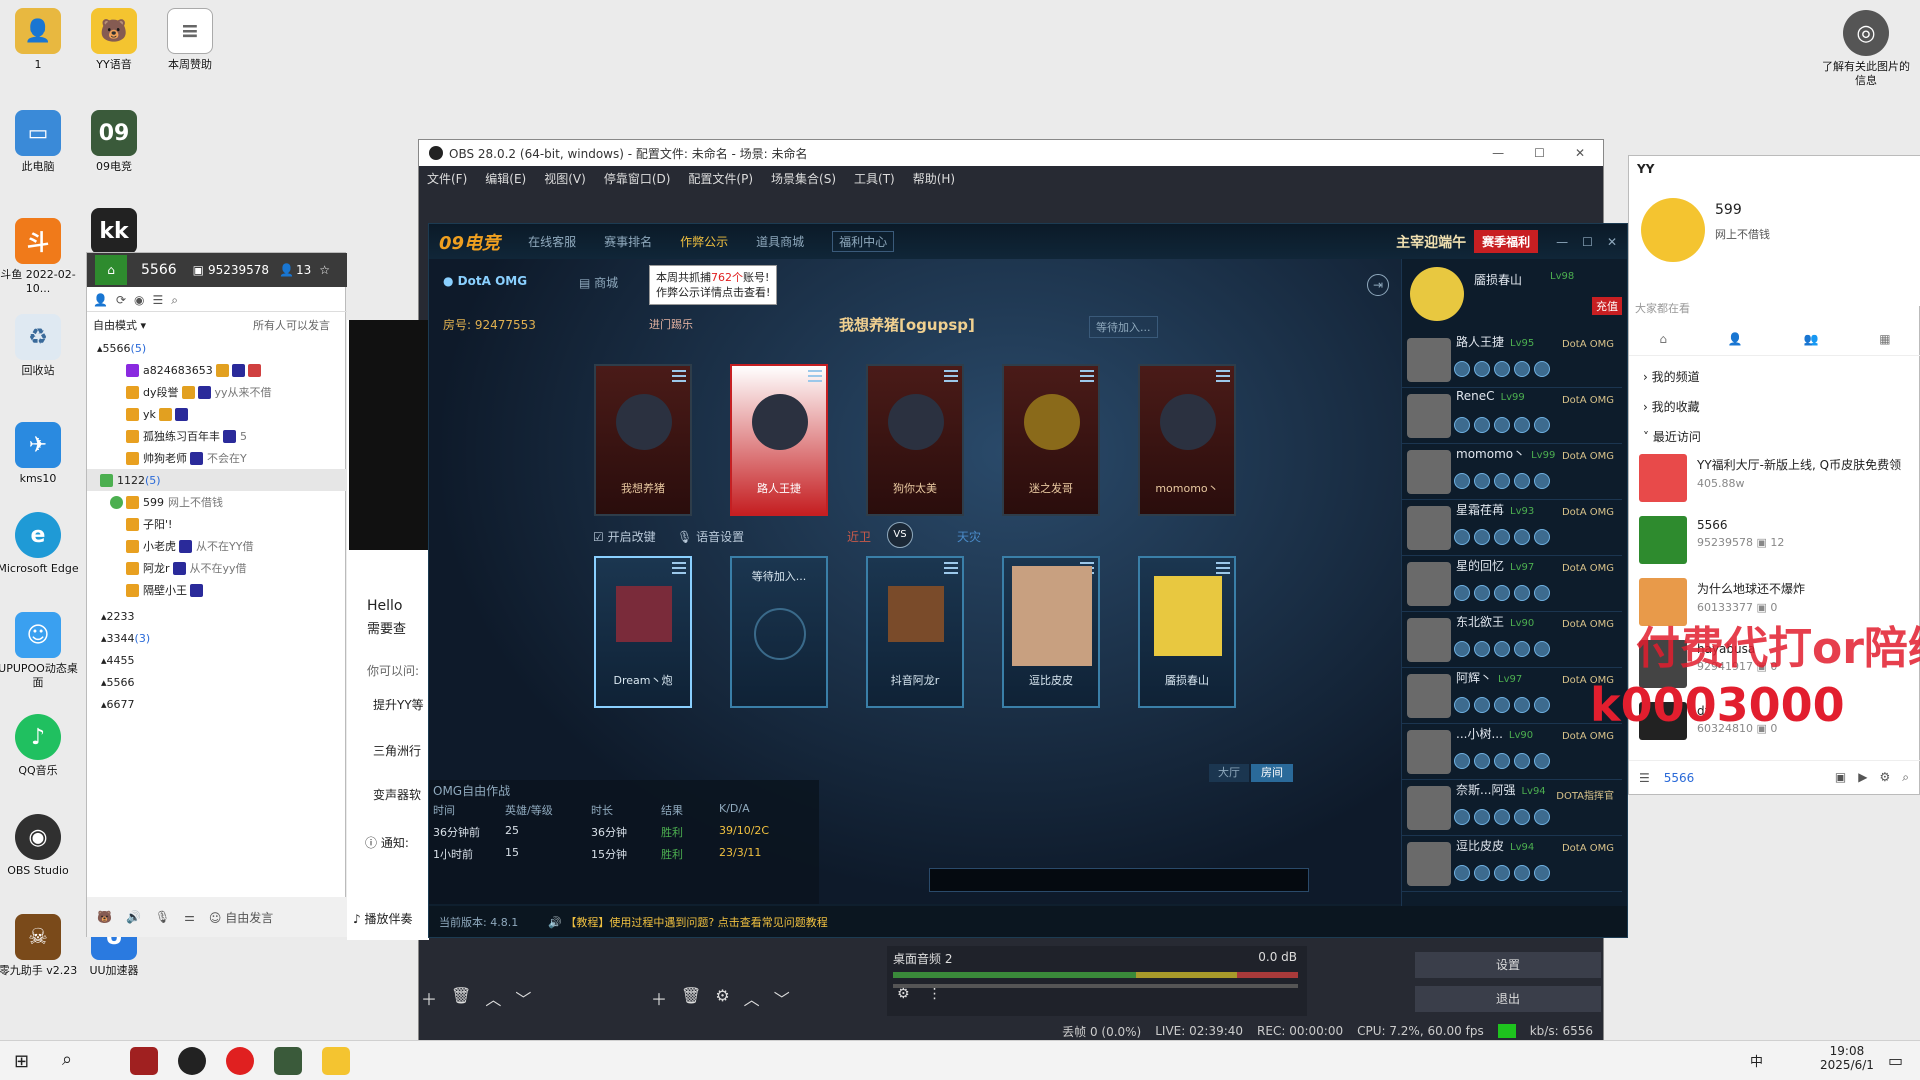 This screenshot has width=1920, height=1080. What do you see at coordinates (1562, 242) in the screenshot?
I see `minimize-icon: —` at bounding box center [1562, 242].